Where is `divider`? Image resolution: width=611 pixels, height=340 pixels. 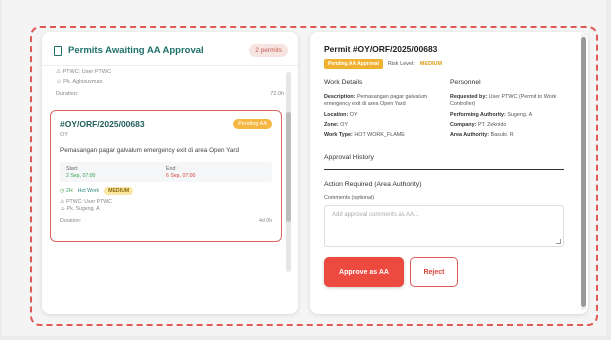 divider is located at coordinates (444, 170).